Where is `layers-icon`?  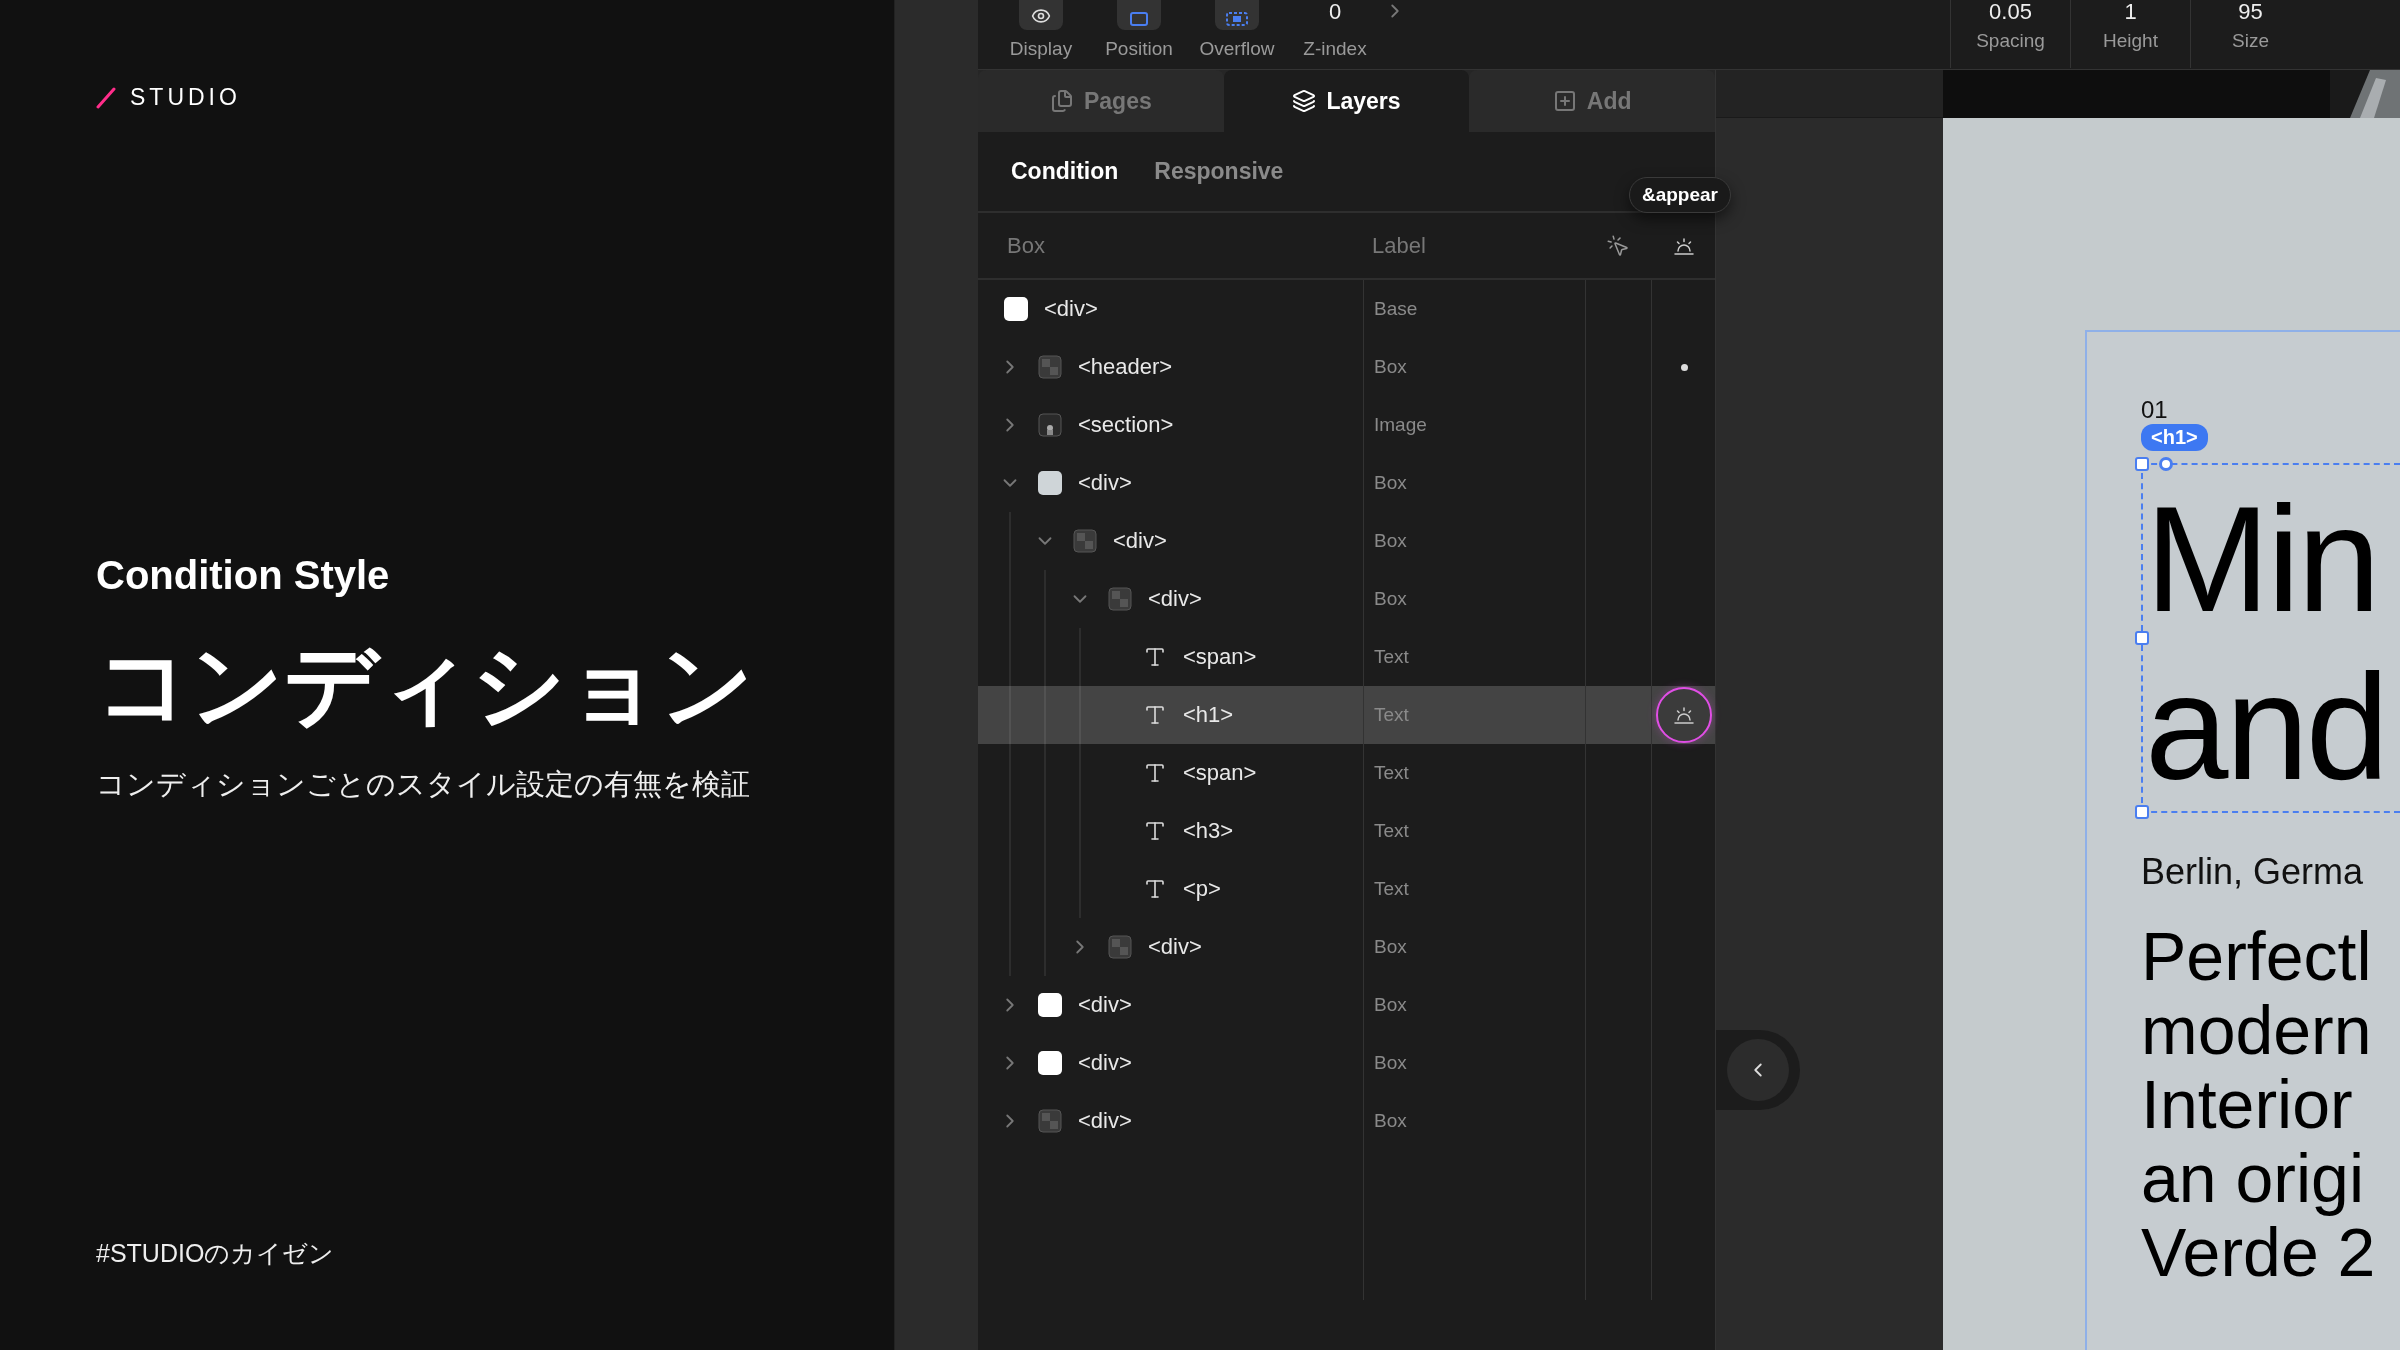
layers-icon is located at coordinates (1304, 101).